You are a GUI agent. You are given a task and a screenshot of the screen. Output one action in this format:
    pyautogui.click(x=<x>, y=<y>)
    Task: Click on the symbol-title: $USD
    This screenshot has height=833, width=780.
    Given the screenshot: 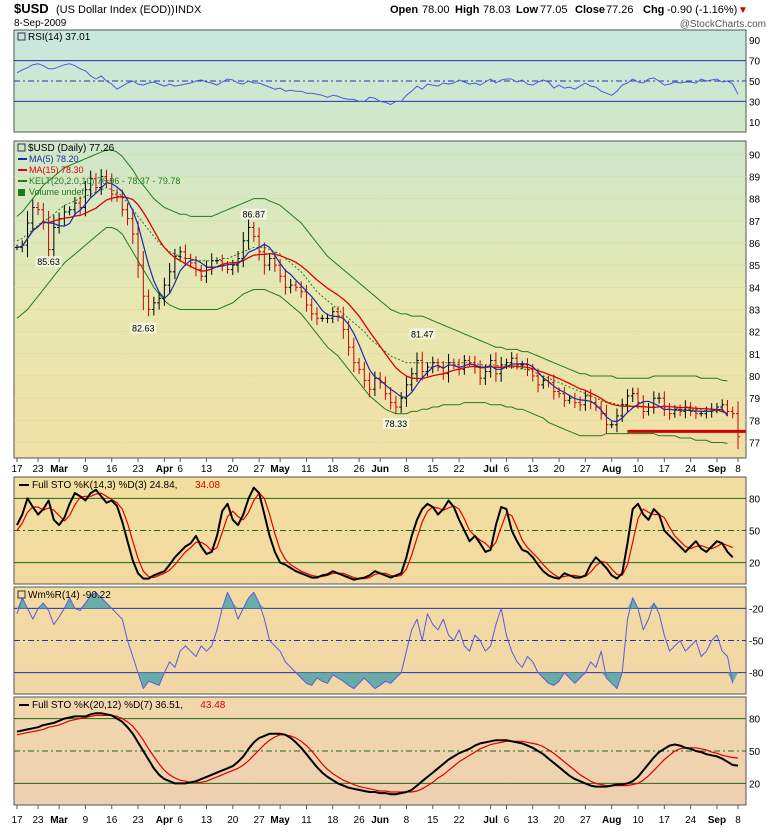 What is the action you would take?
    pyautogui.click(x=31, y=8)
    